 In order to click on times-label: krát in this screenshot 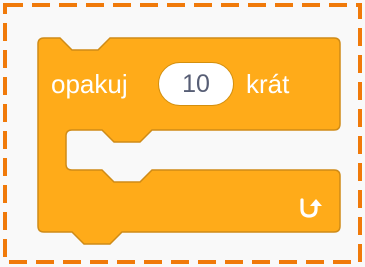, I will do `click(268, 84)`.